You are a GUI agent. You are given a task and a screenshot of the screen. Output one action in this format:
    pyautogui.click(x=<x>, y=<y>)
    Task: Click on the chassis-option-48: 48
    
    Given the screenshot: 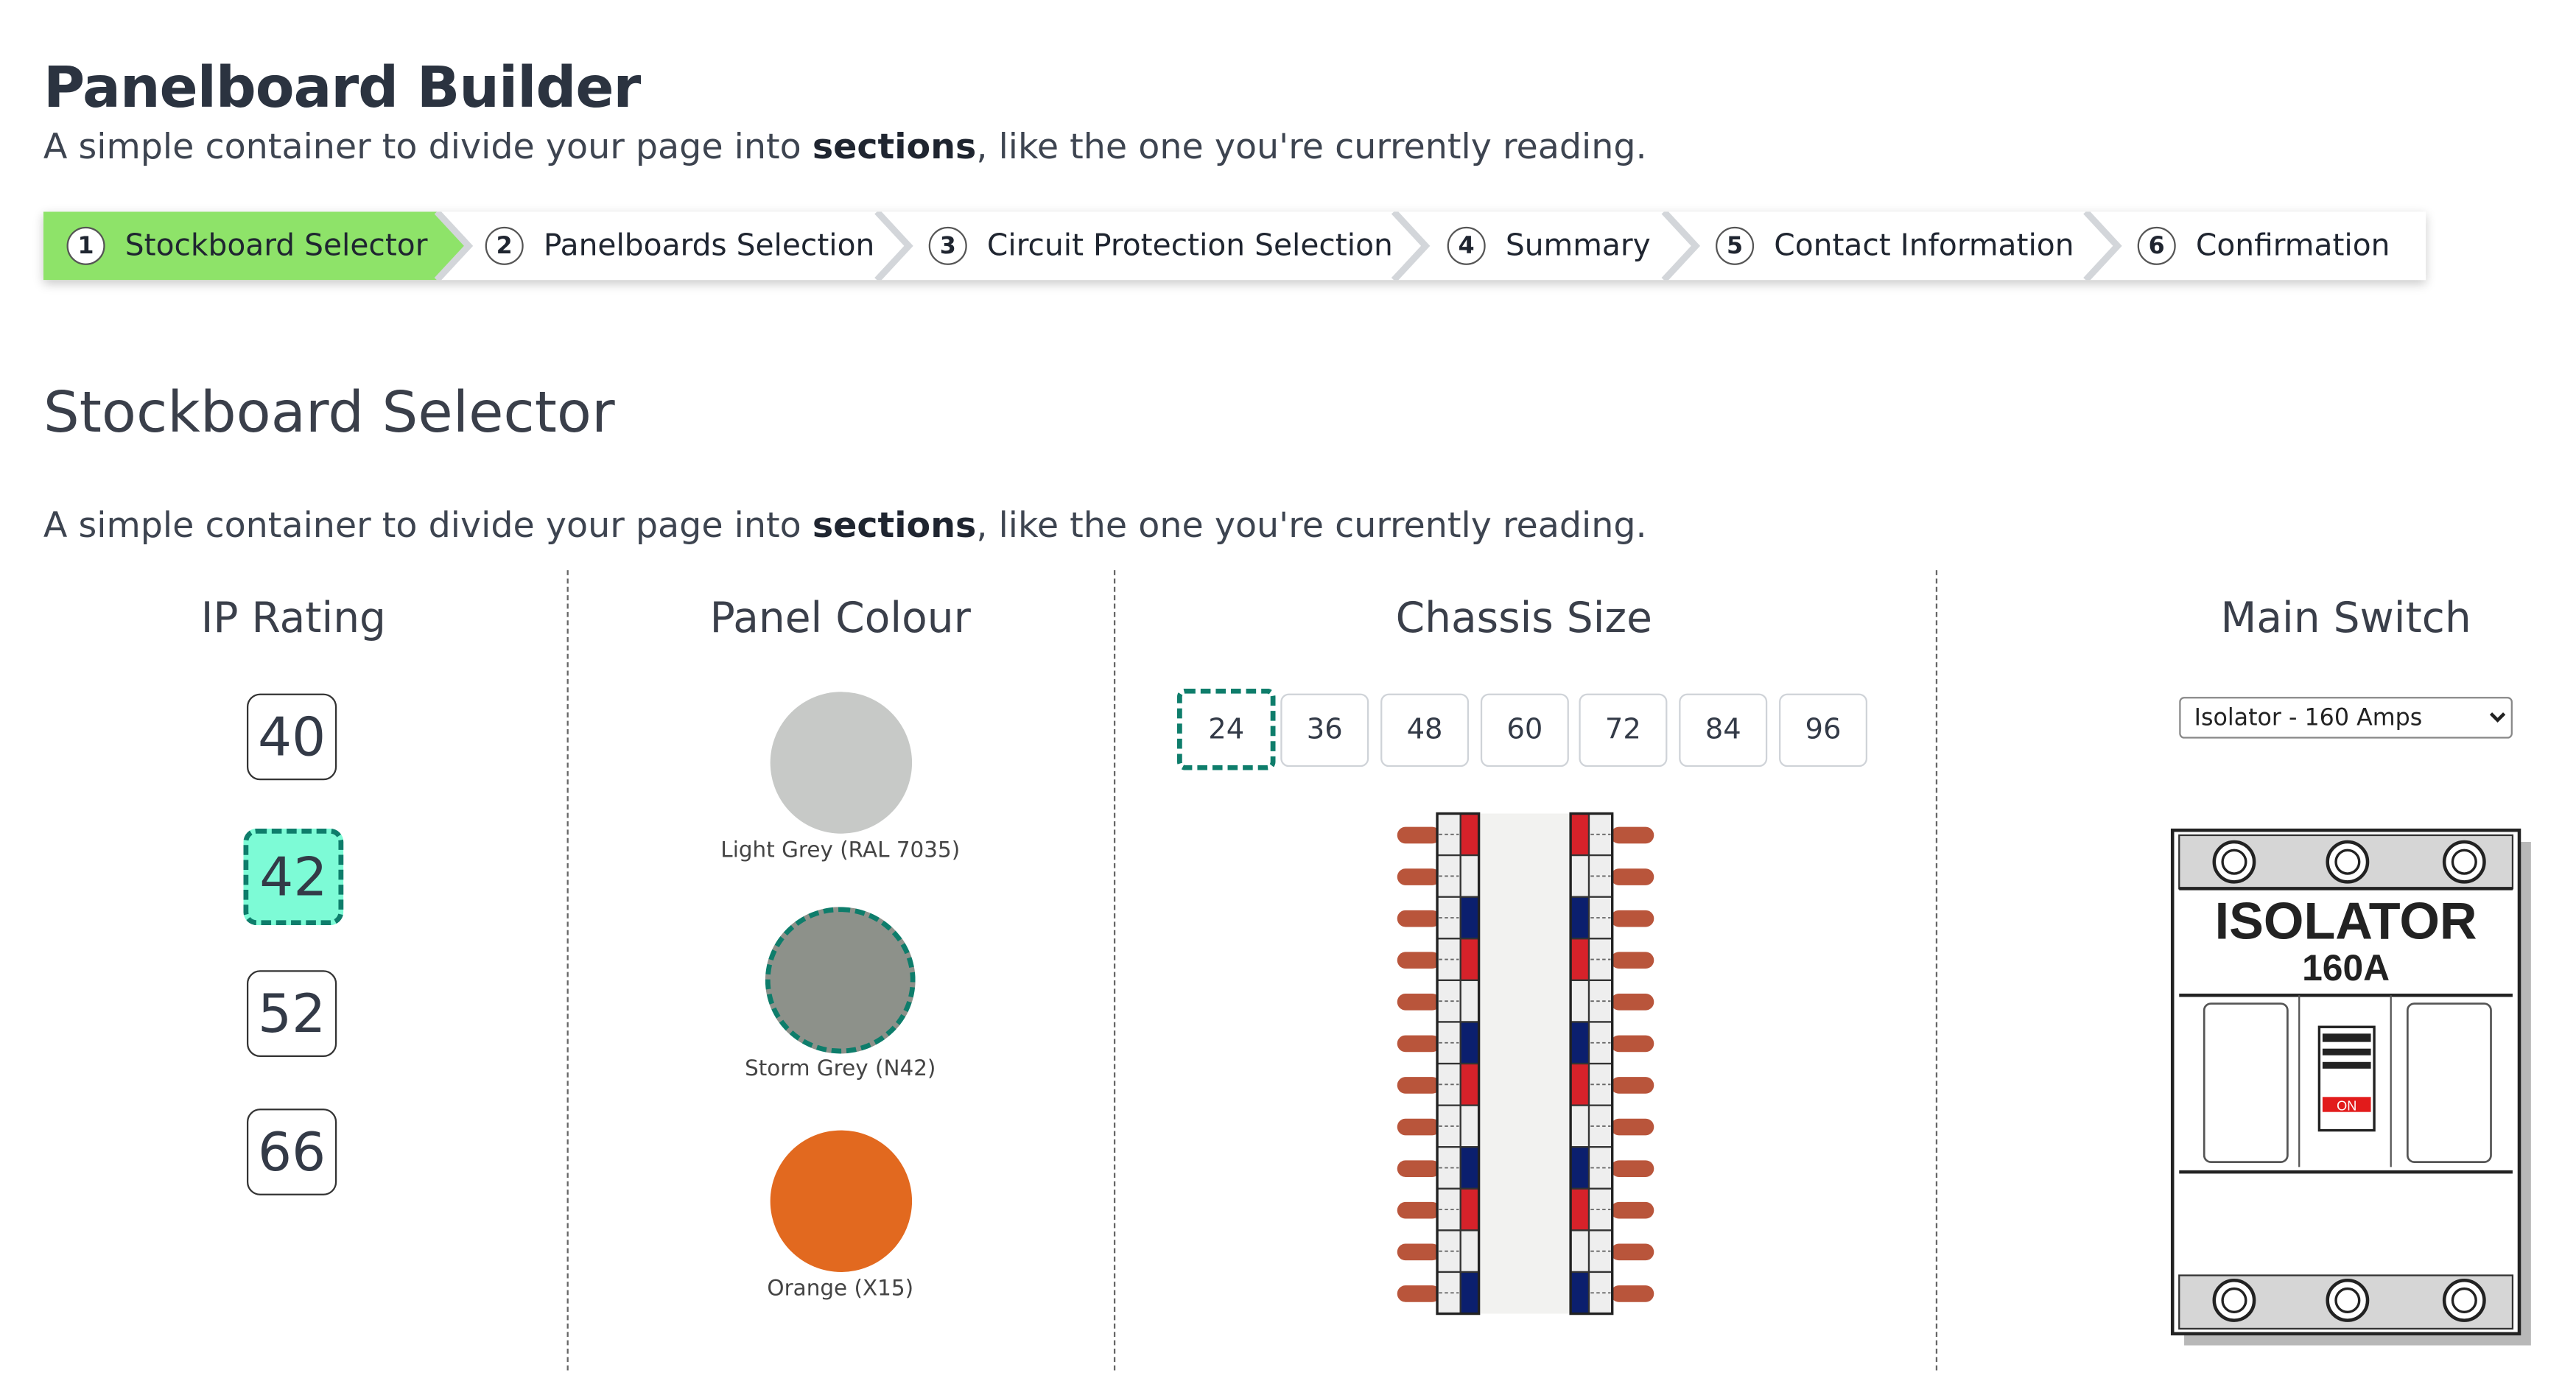 What is the action you would take?
    pyautogui.click(x=1425, y=730)
    